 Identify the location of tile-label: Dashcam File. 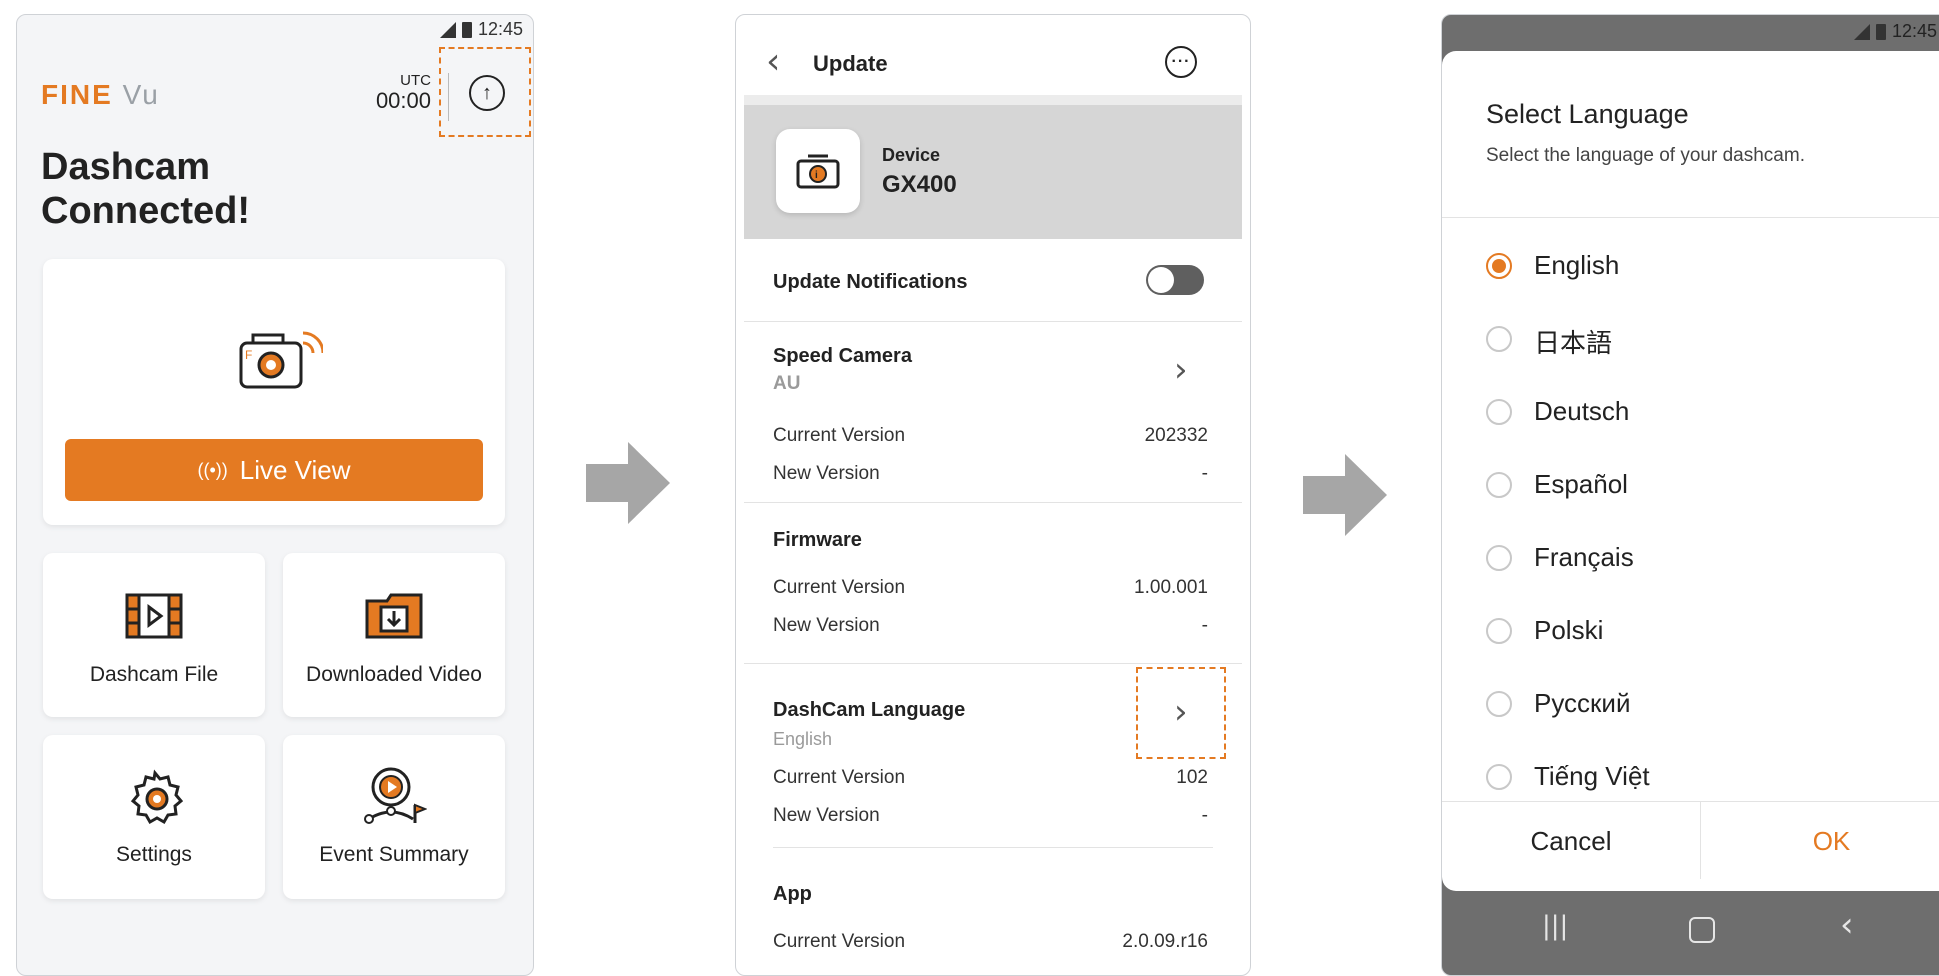
(154, 674).